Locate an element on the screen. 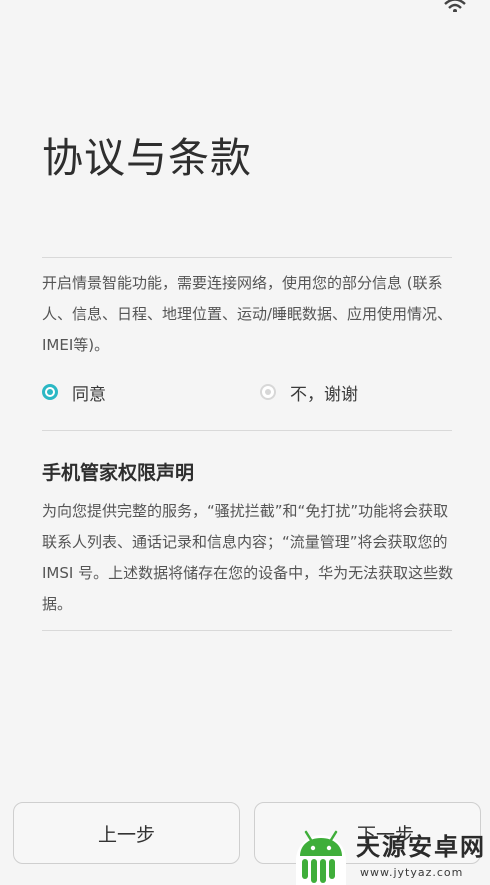  permission-notice-title: 手机管家权限声明 is located at coordinates (118, 473).